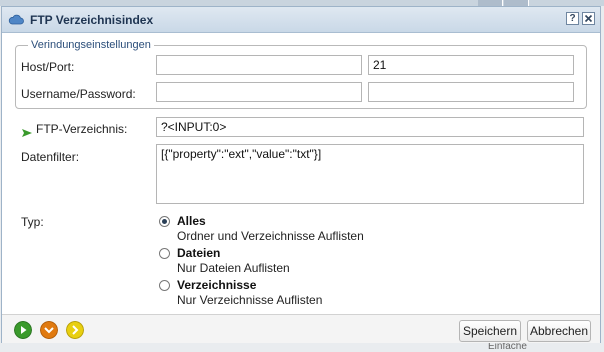 Image resolution: width=604 pixels, height=352 pixels. What do you see at coordinates (48, 67) in the screenshot?
I see `host-port-label: Host/Port:` at bounding box center [48, 67].